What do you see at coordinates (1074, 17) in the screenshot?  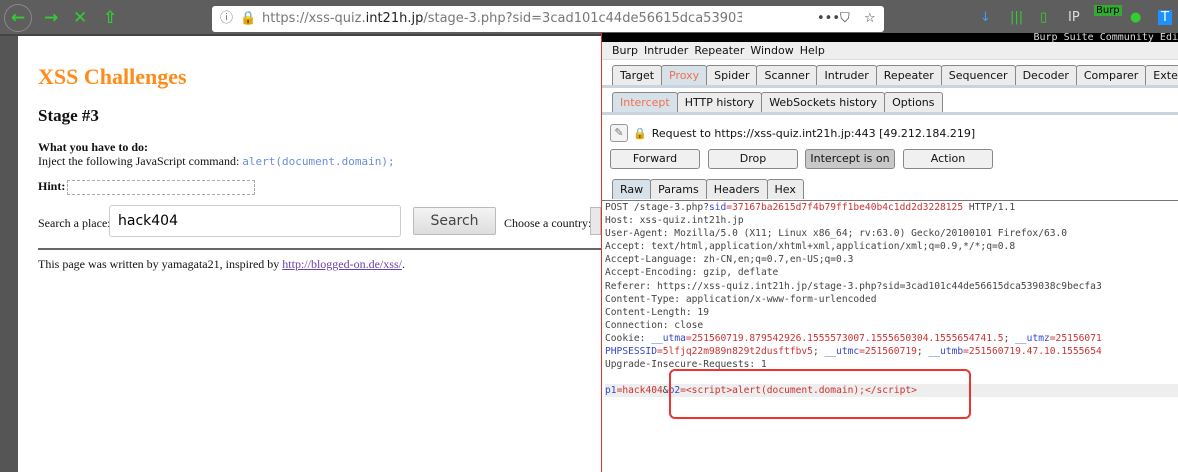 I see `ip-extension-icon: IP` at bounding box center [1074, 17].